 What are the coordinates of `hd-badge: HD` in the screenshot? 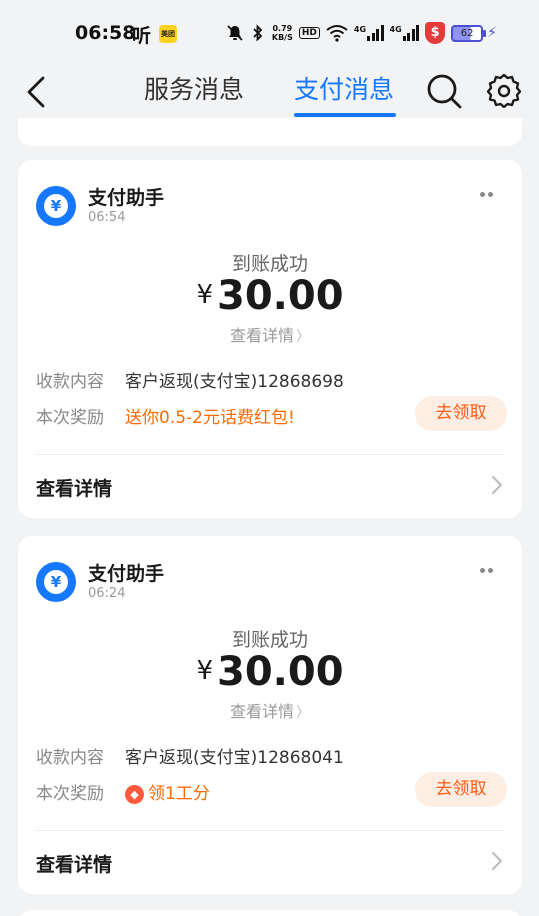 It's located at (309, 33).